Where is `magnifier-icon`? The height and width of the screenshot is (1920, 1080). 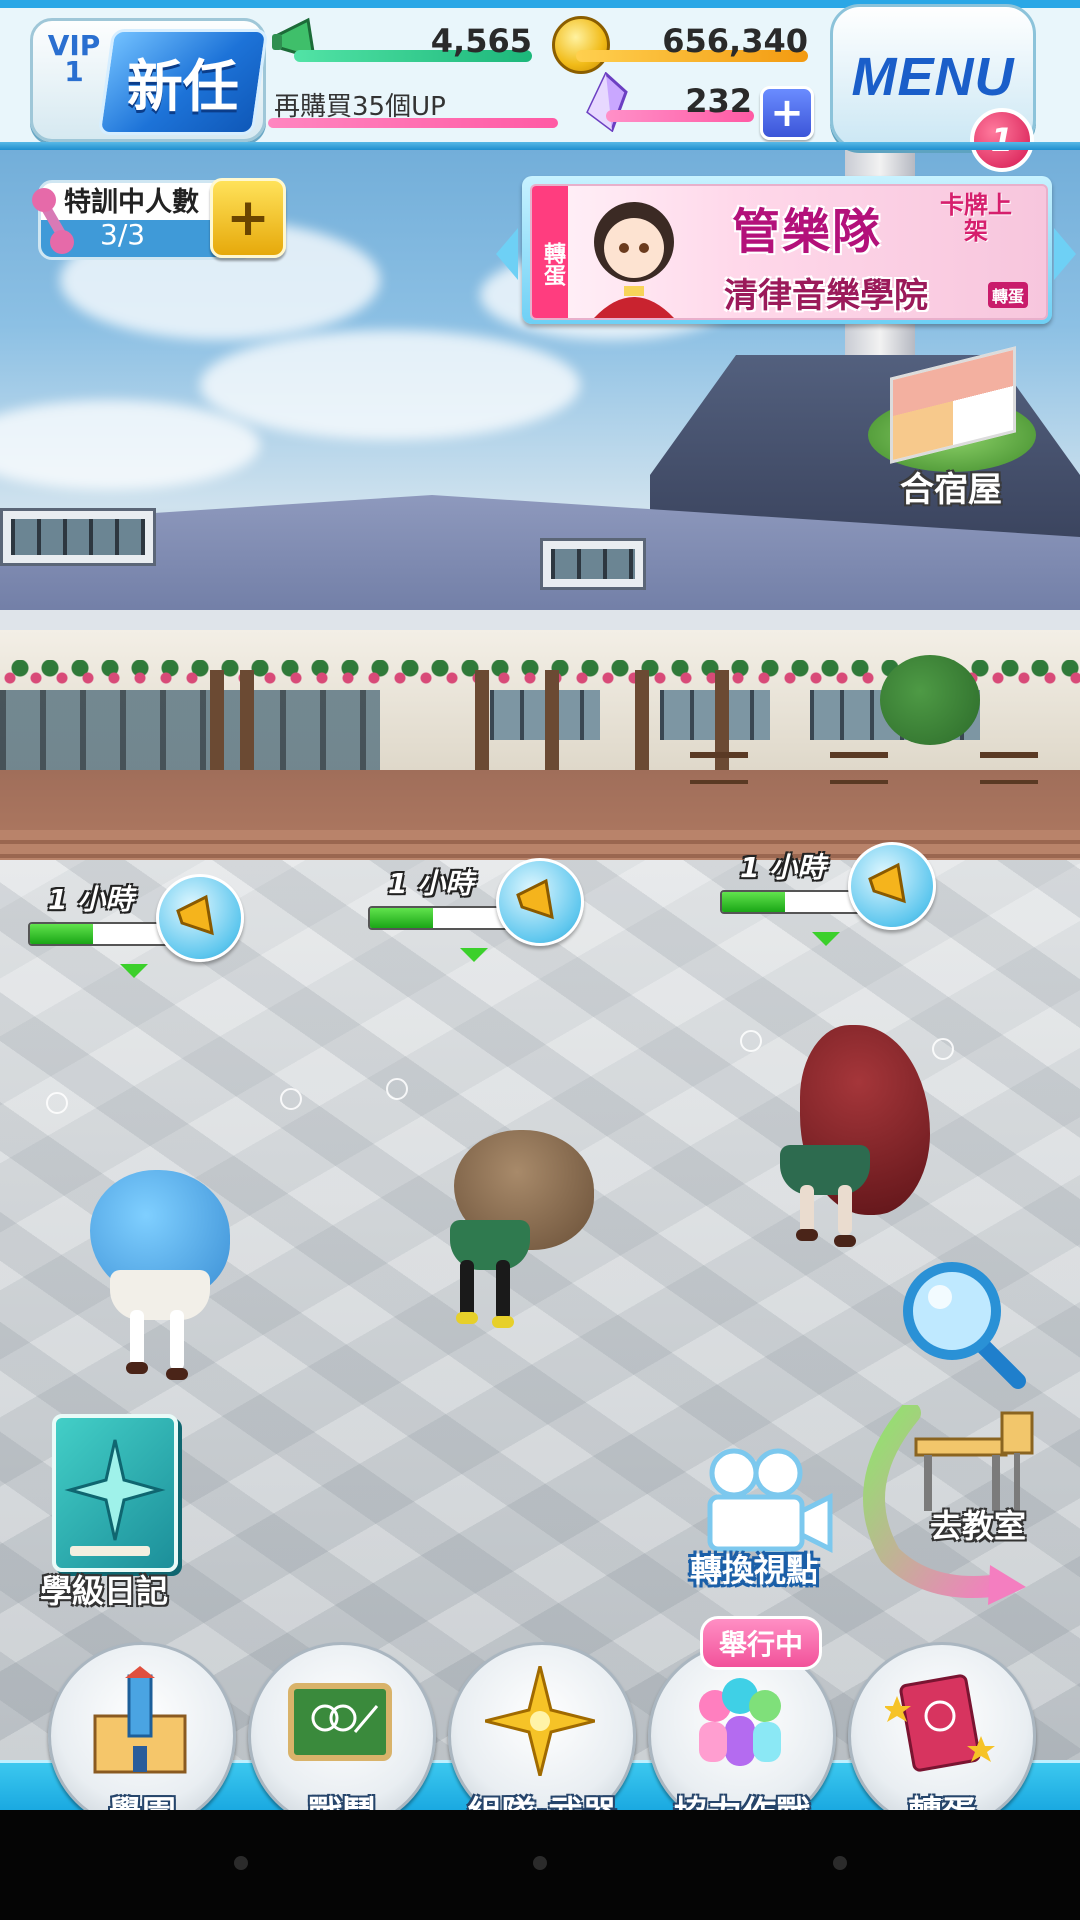 magnifier-icon is located at coordinates (965, 1325).